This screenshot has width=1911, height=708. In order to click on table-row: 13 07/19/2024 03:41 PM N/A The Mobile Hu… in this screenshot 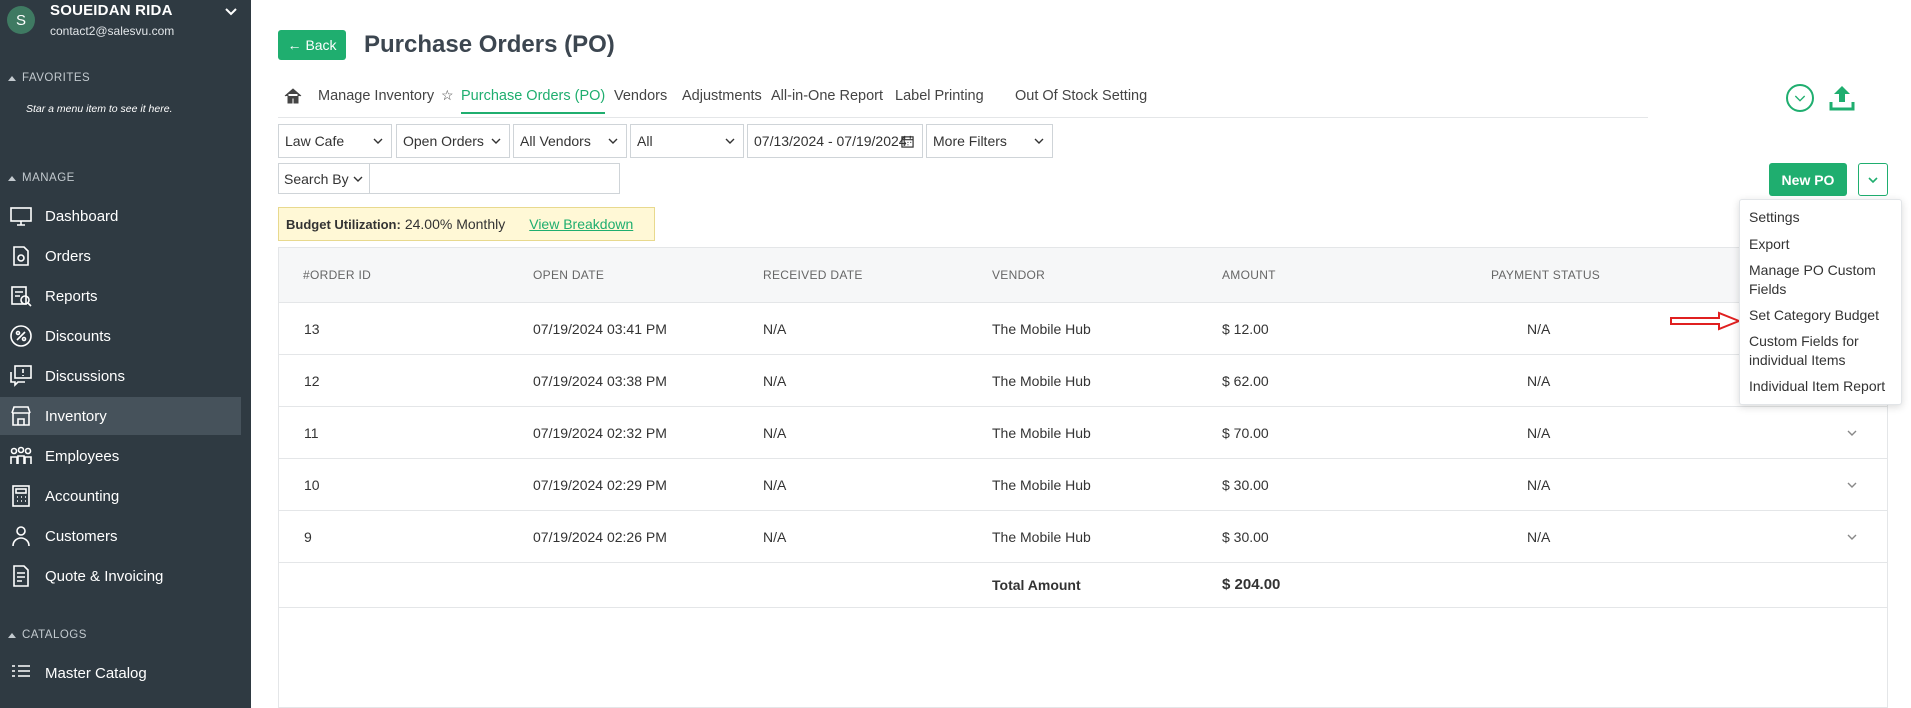, I will do `click(1083, 329)`.